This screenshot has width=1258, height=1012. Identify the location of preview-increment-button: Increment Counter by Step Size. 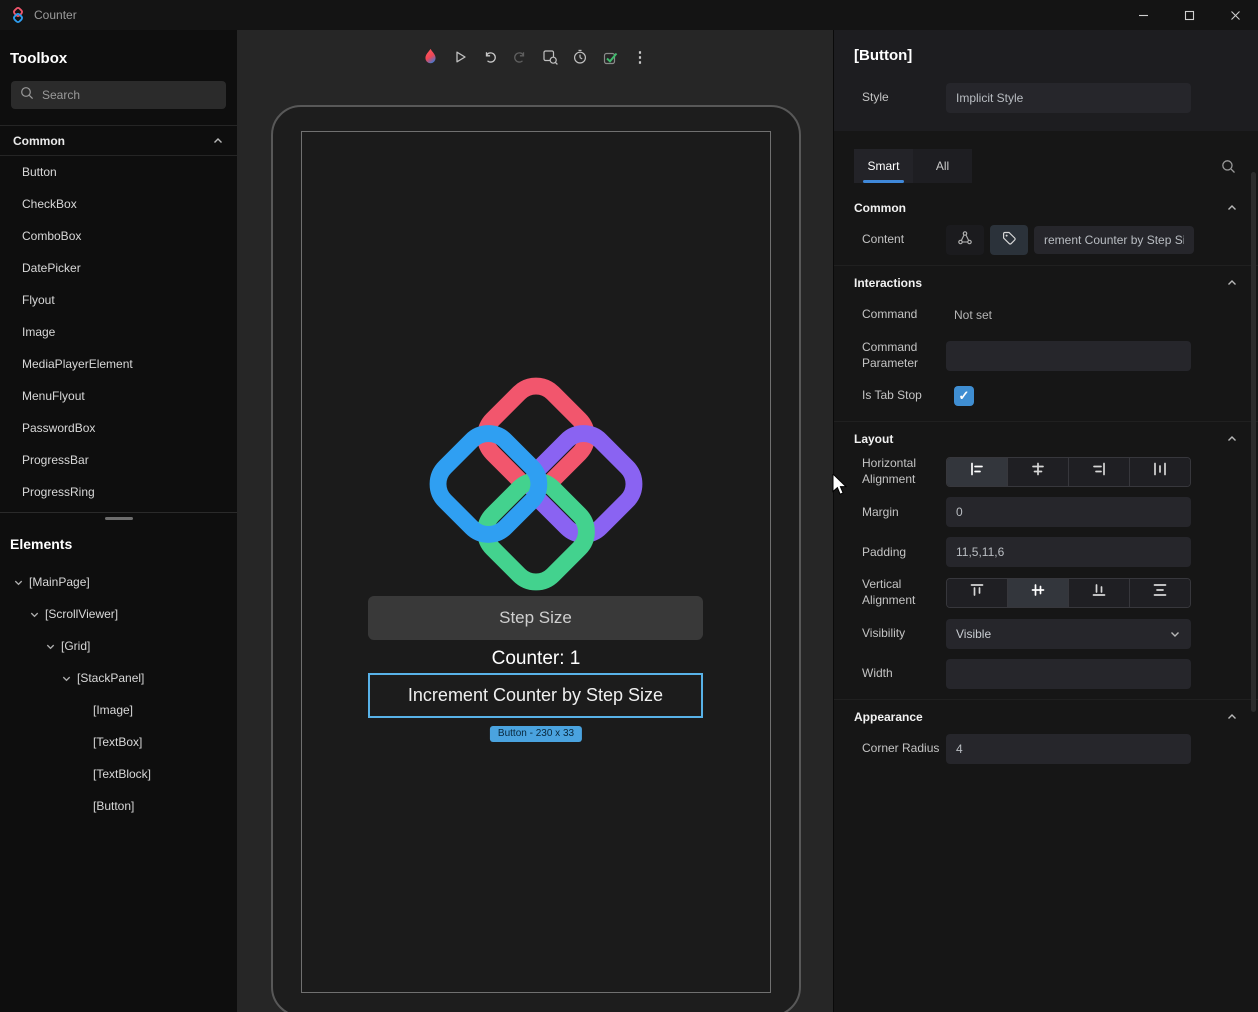
(535, 695).